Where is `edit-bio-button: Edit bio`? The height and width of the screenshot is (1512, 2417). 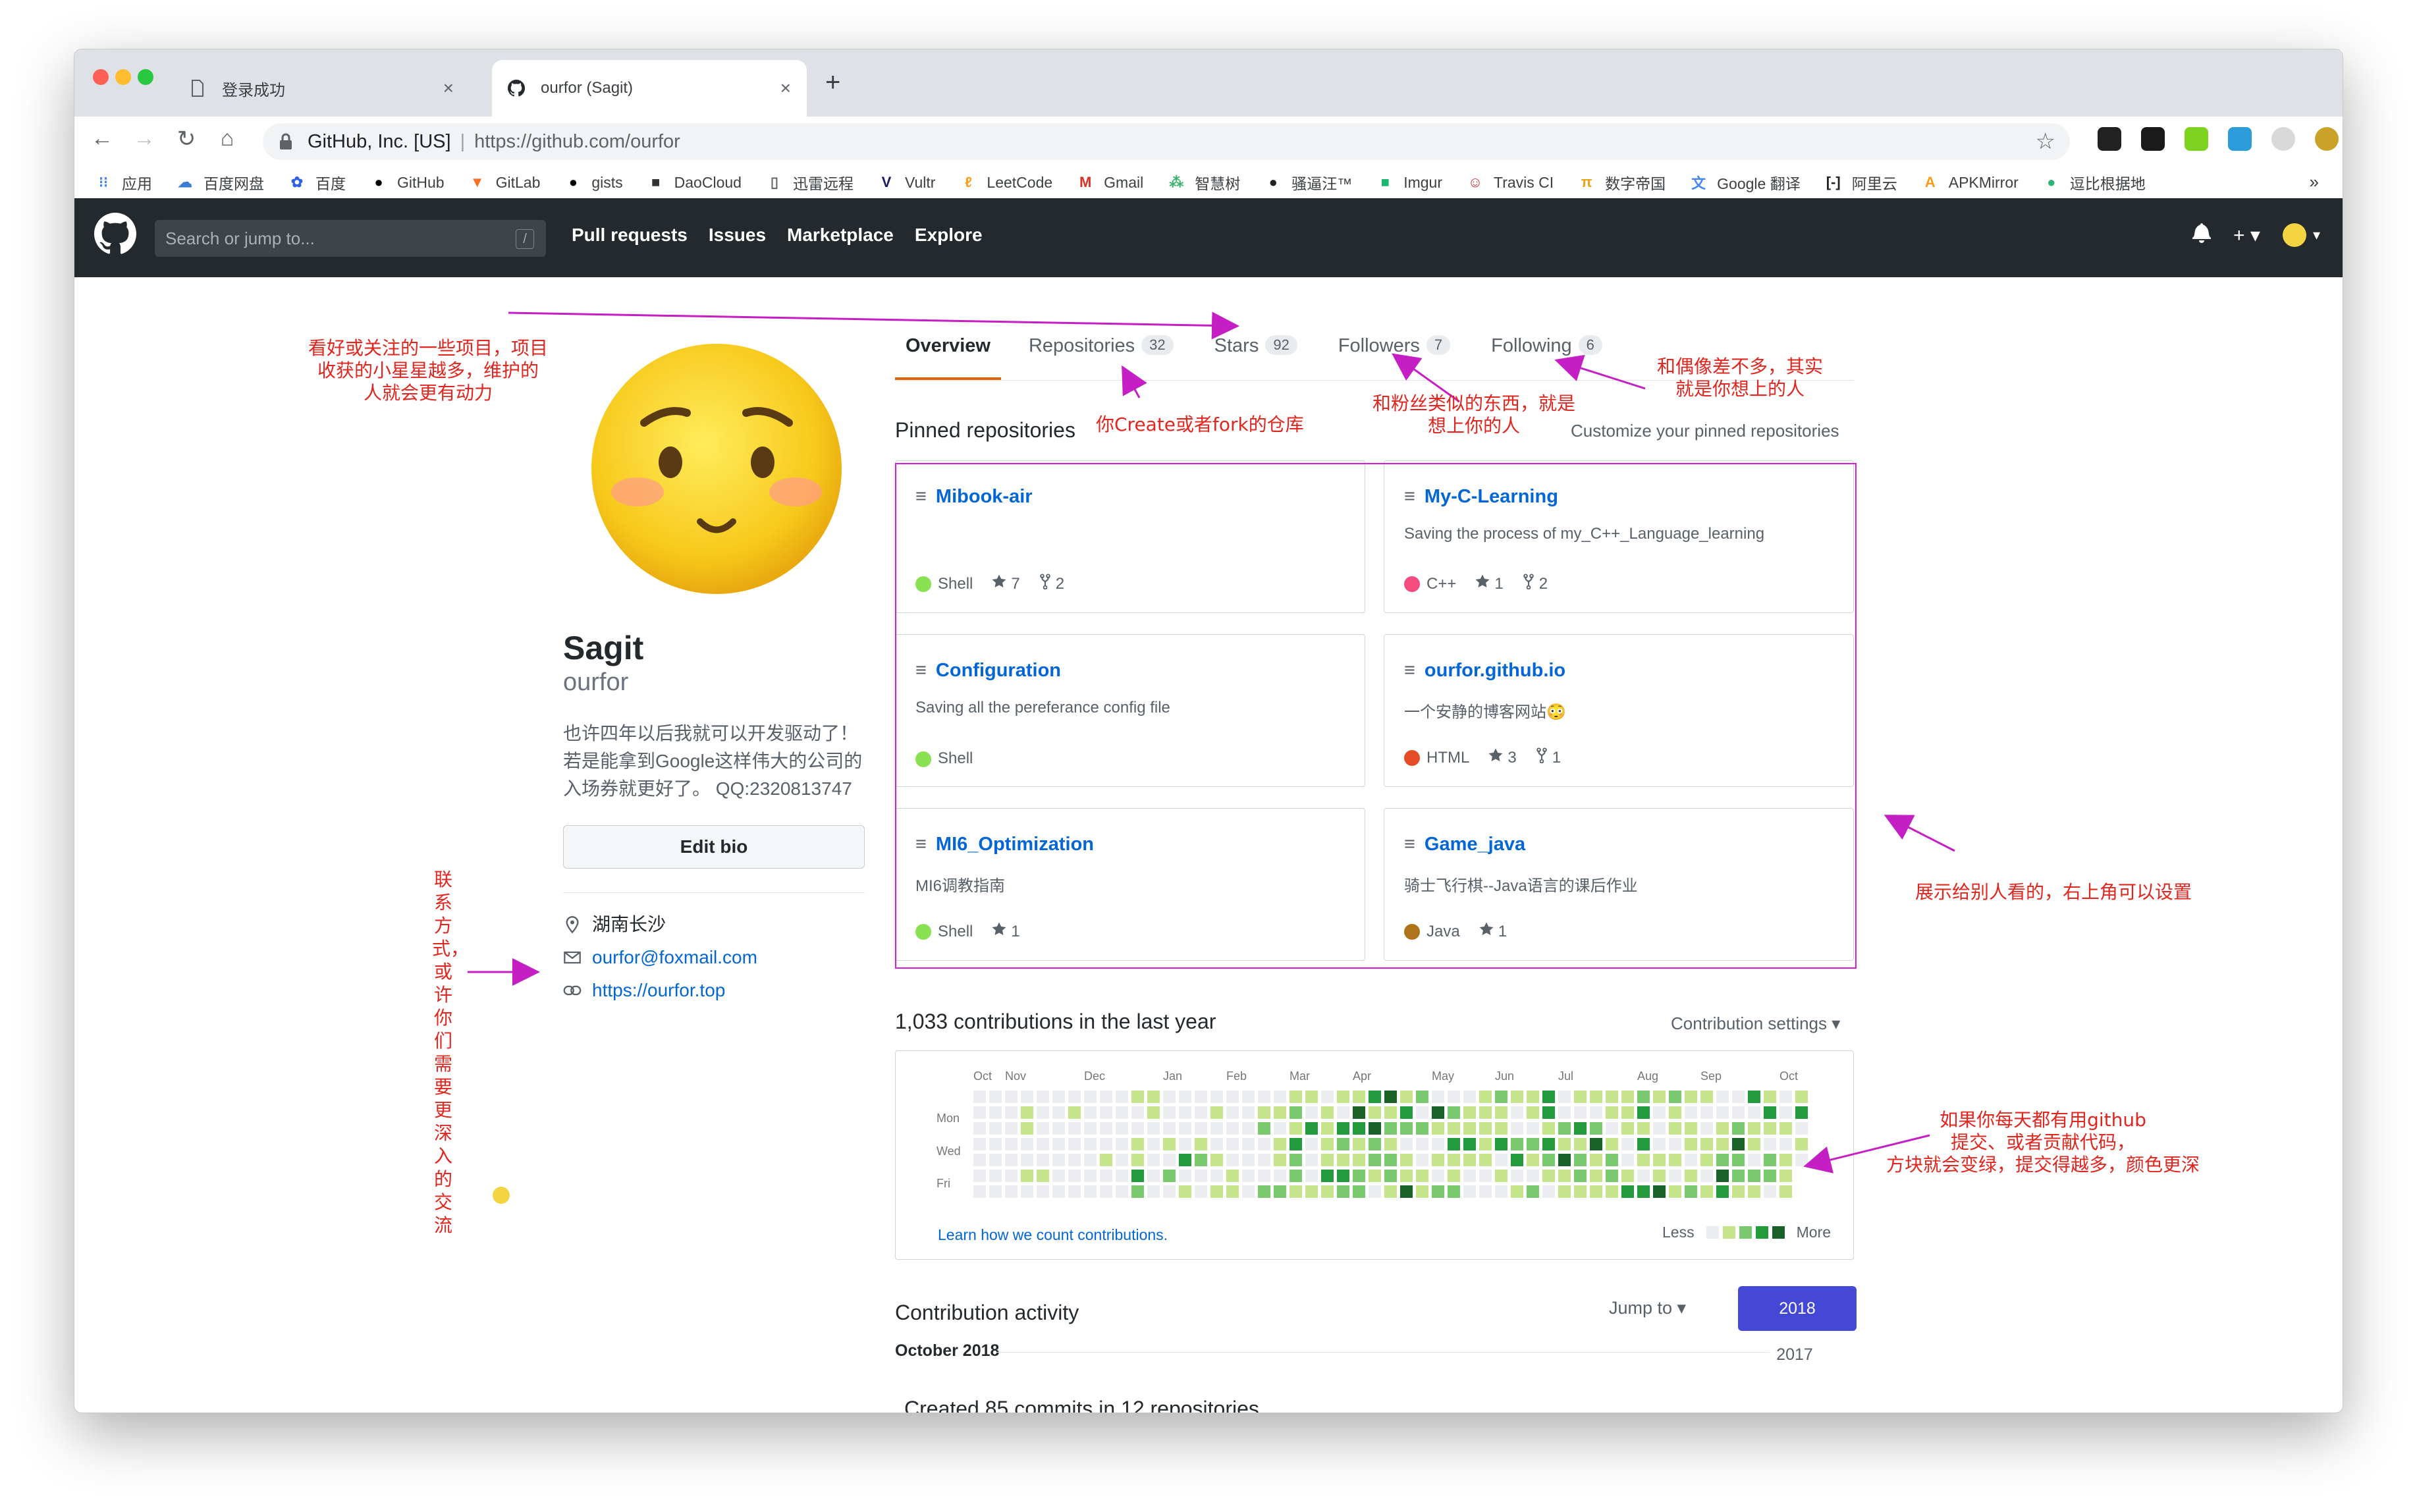
edit-bio-button: Edit bio is located at coordinates (714, 847).